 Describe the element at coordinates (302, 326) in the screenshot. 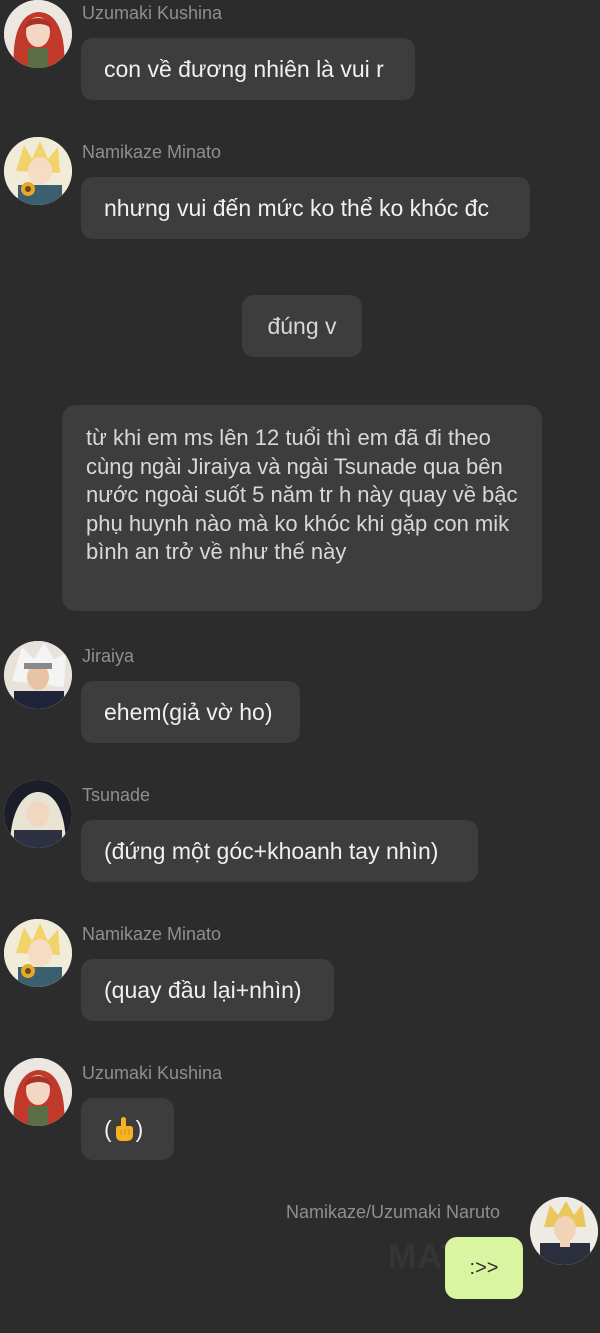

I see `centered-message-bubble: đúng v` at that location.